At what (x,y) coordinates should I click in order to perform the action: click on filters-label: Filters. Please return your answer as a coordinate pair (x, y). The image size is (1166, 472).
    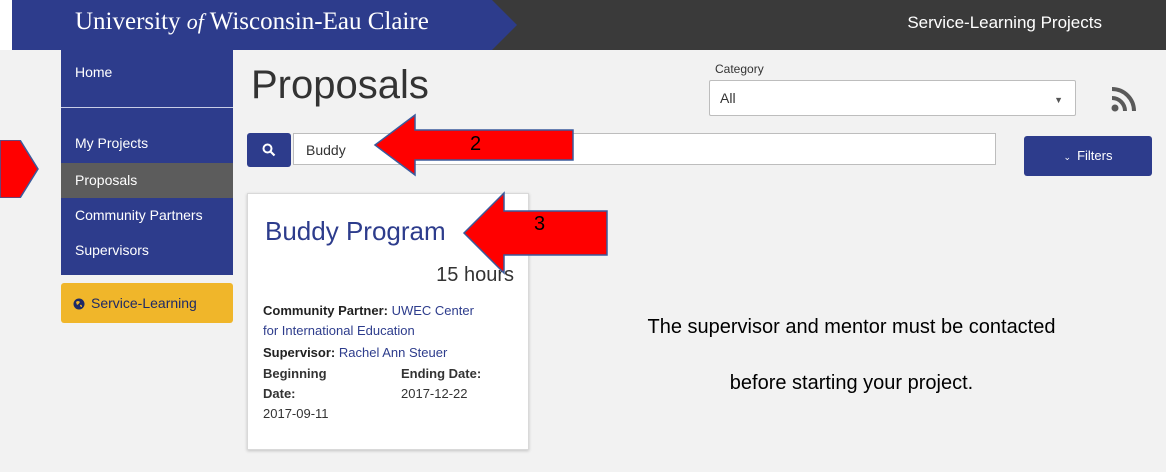
    Looking at the image, I should click on (1095, 155).